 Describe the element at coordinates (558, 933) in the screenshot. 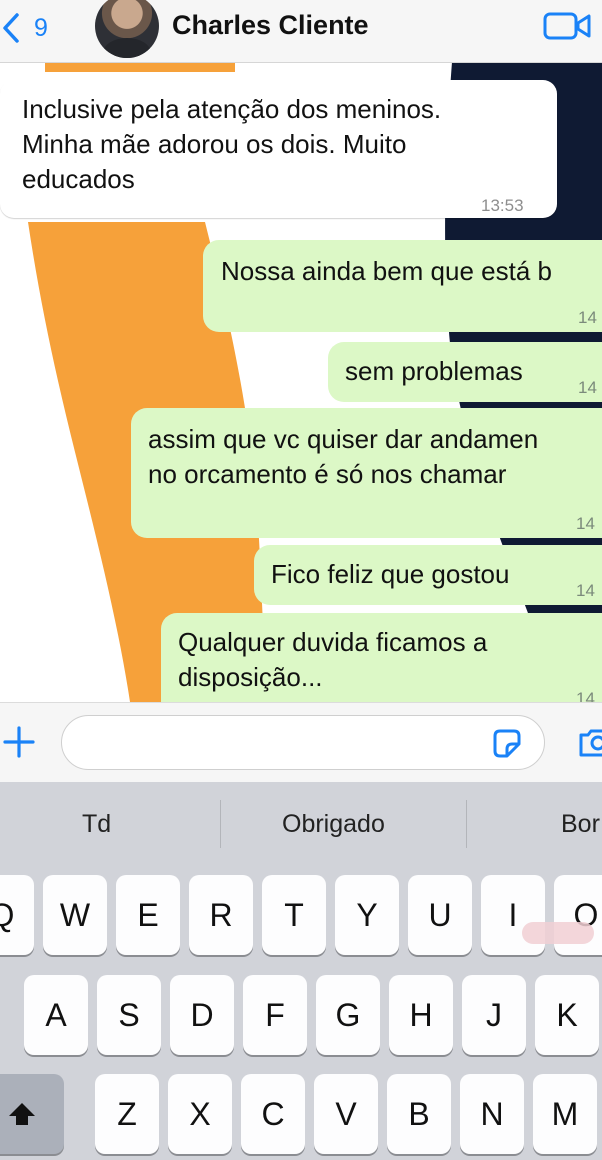

I see `touch-highlight` at that location.